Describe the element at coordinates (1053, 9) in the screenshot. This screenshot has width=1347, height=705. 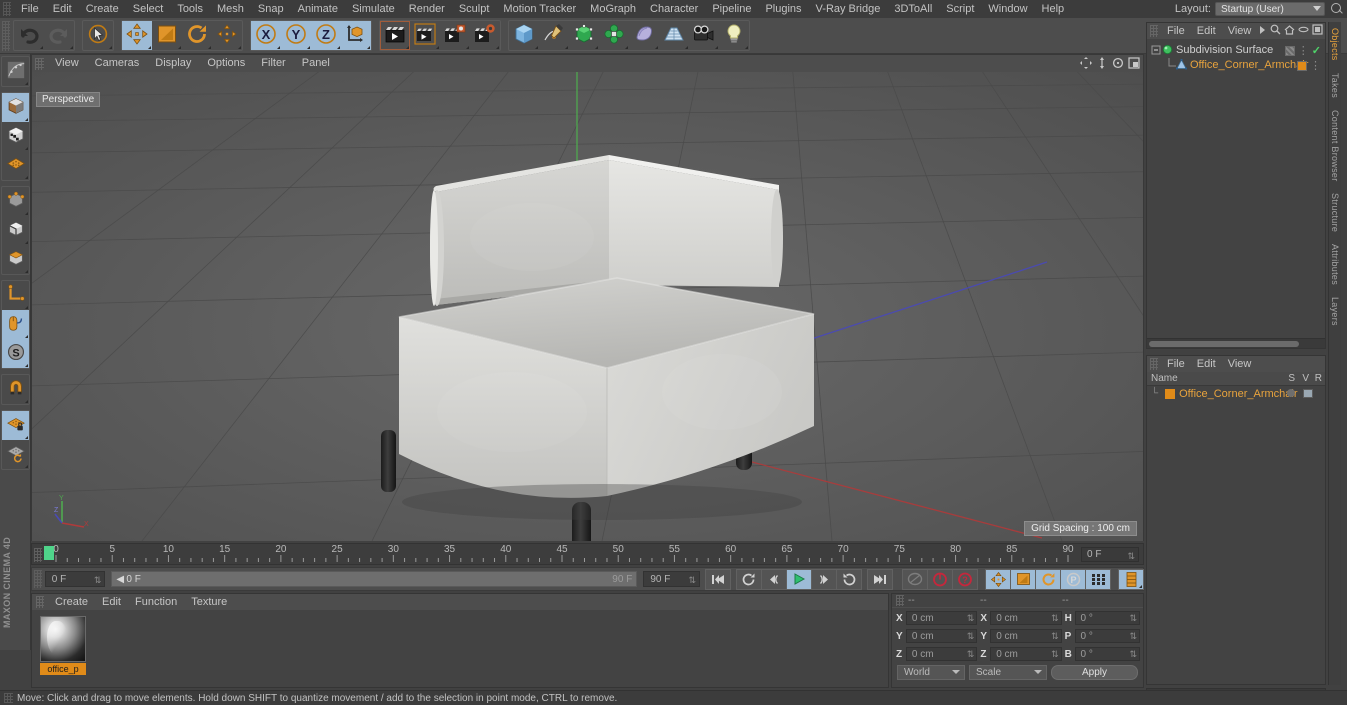
I see `menu-item-help: Help` at that location.